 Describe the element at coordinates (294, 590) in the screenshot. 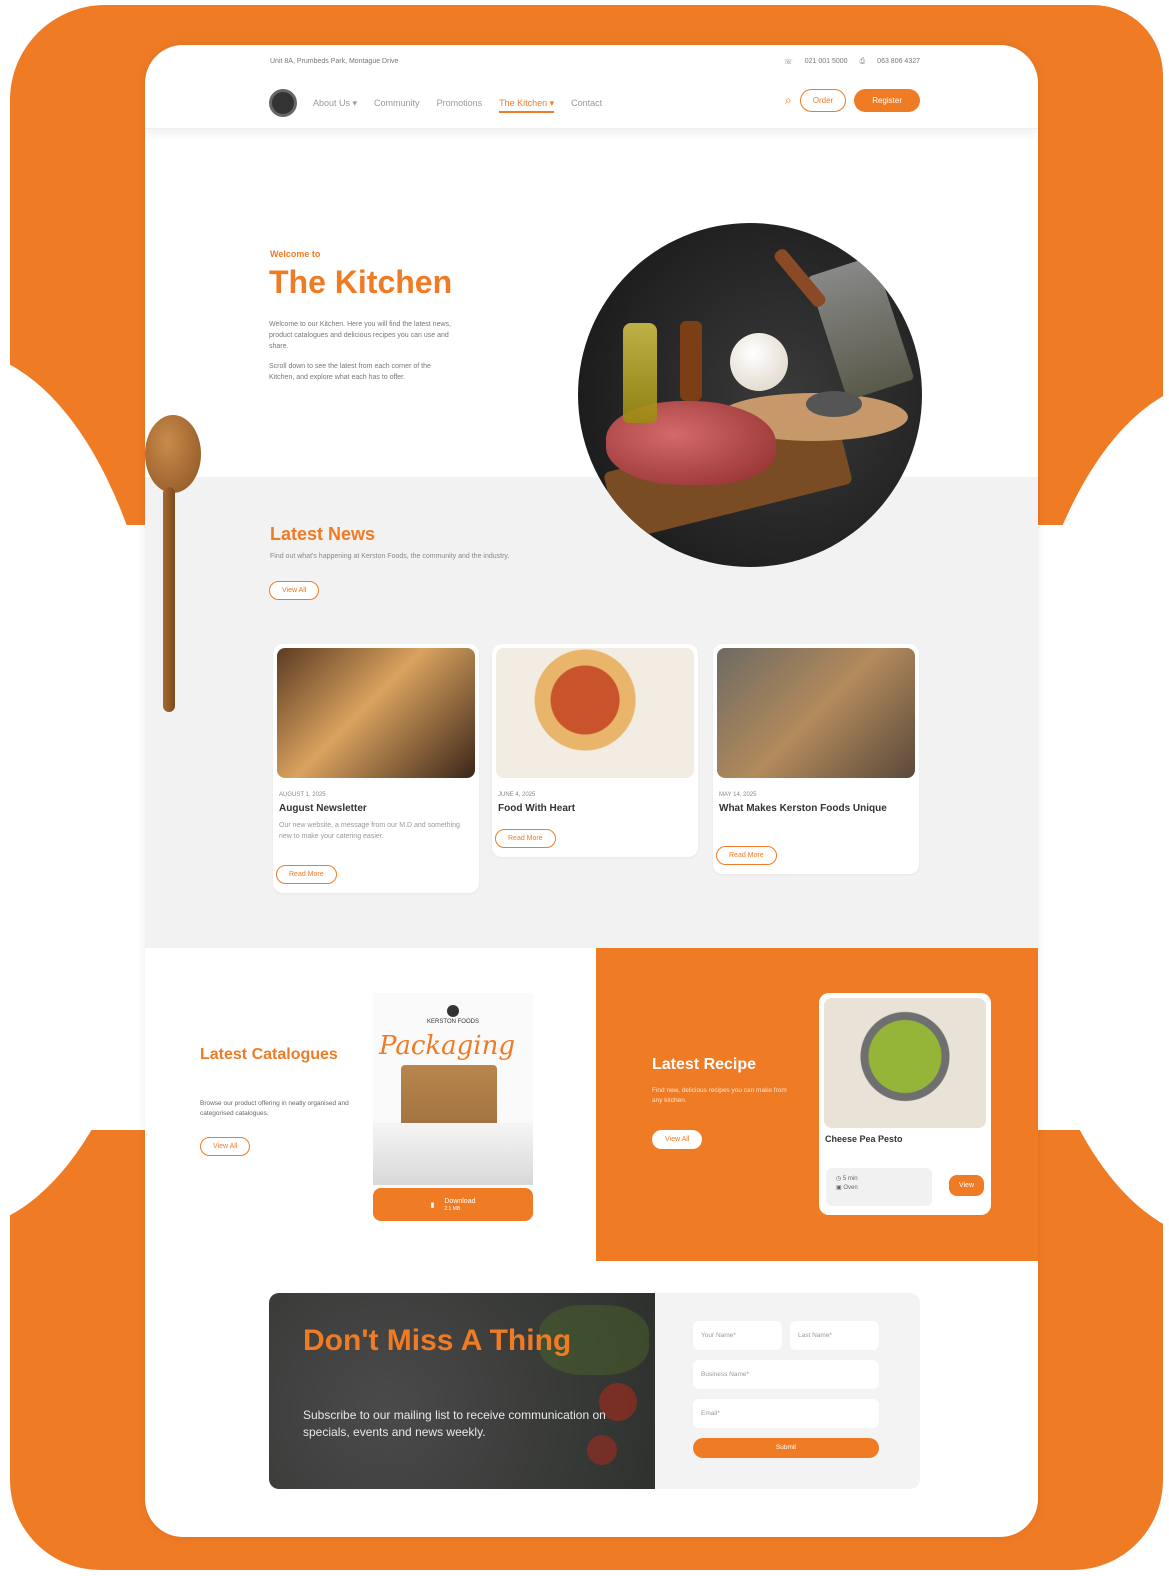

I see `news-view-all-button: View All` at that location.